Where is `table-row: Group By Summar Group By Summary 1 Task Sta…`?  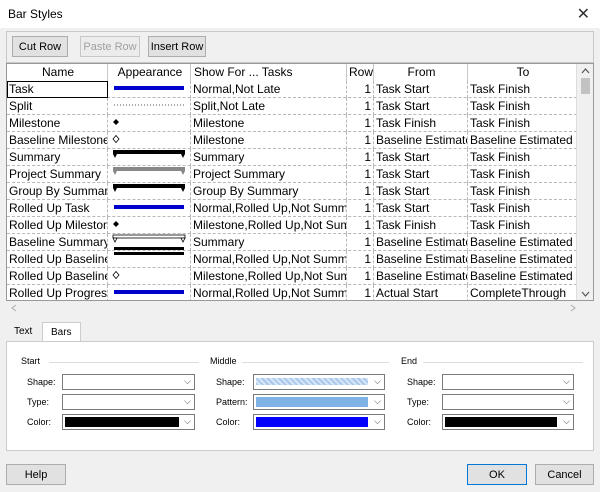
table-row: Group By Summar Group By Summary 1 Task Sta… is located at coordinates (292, 191).